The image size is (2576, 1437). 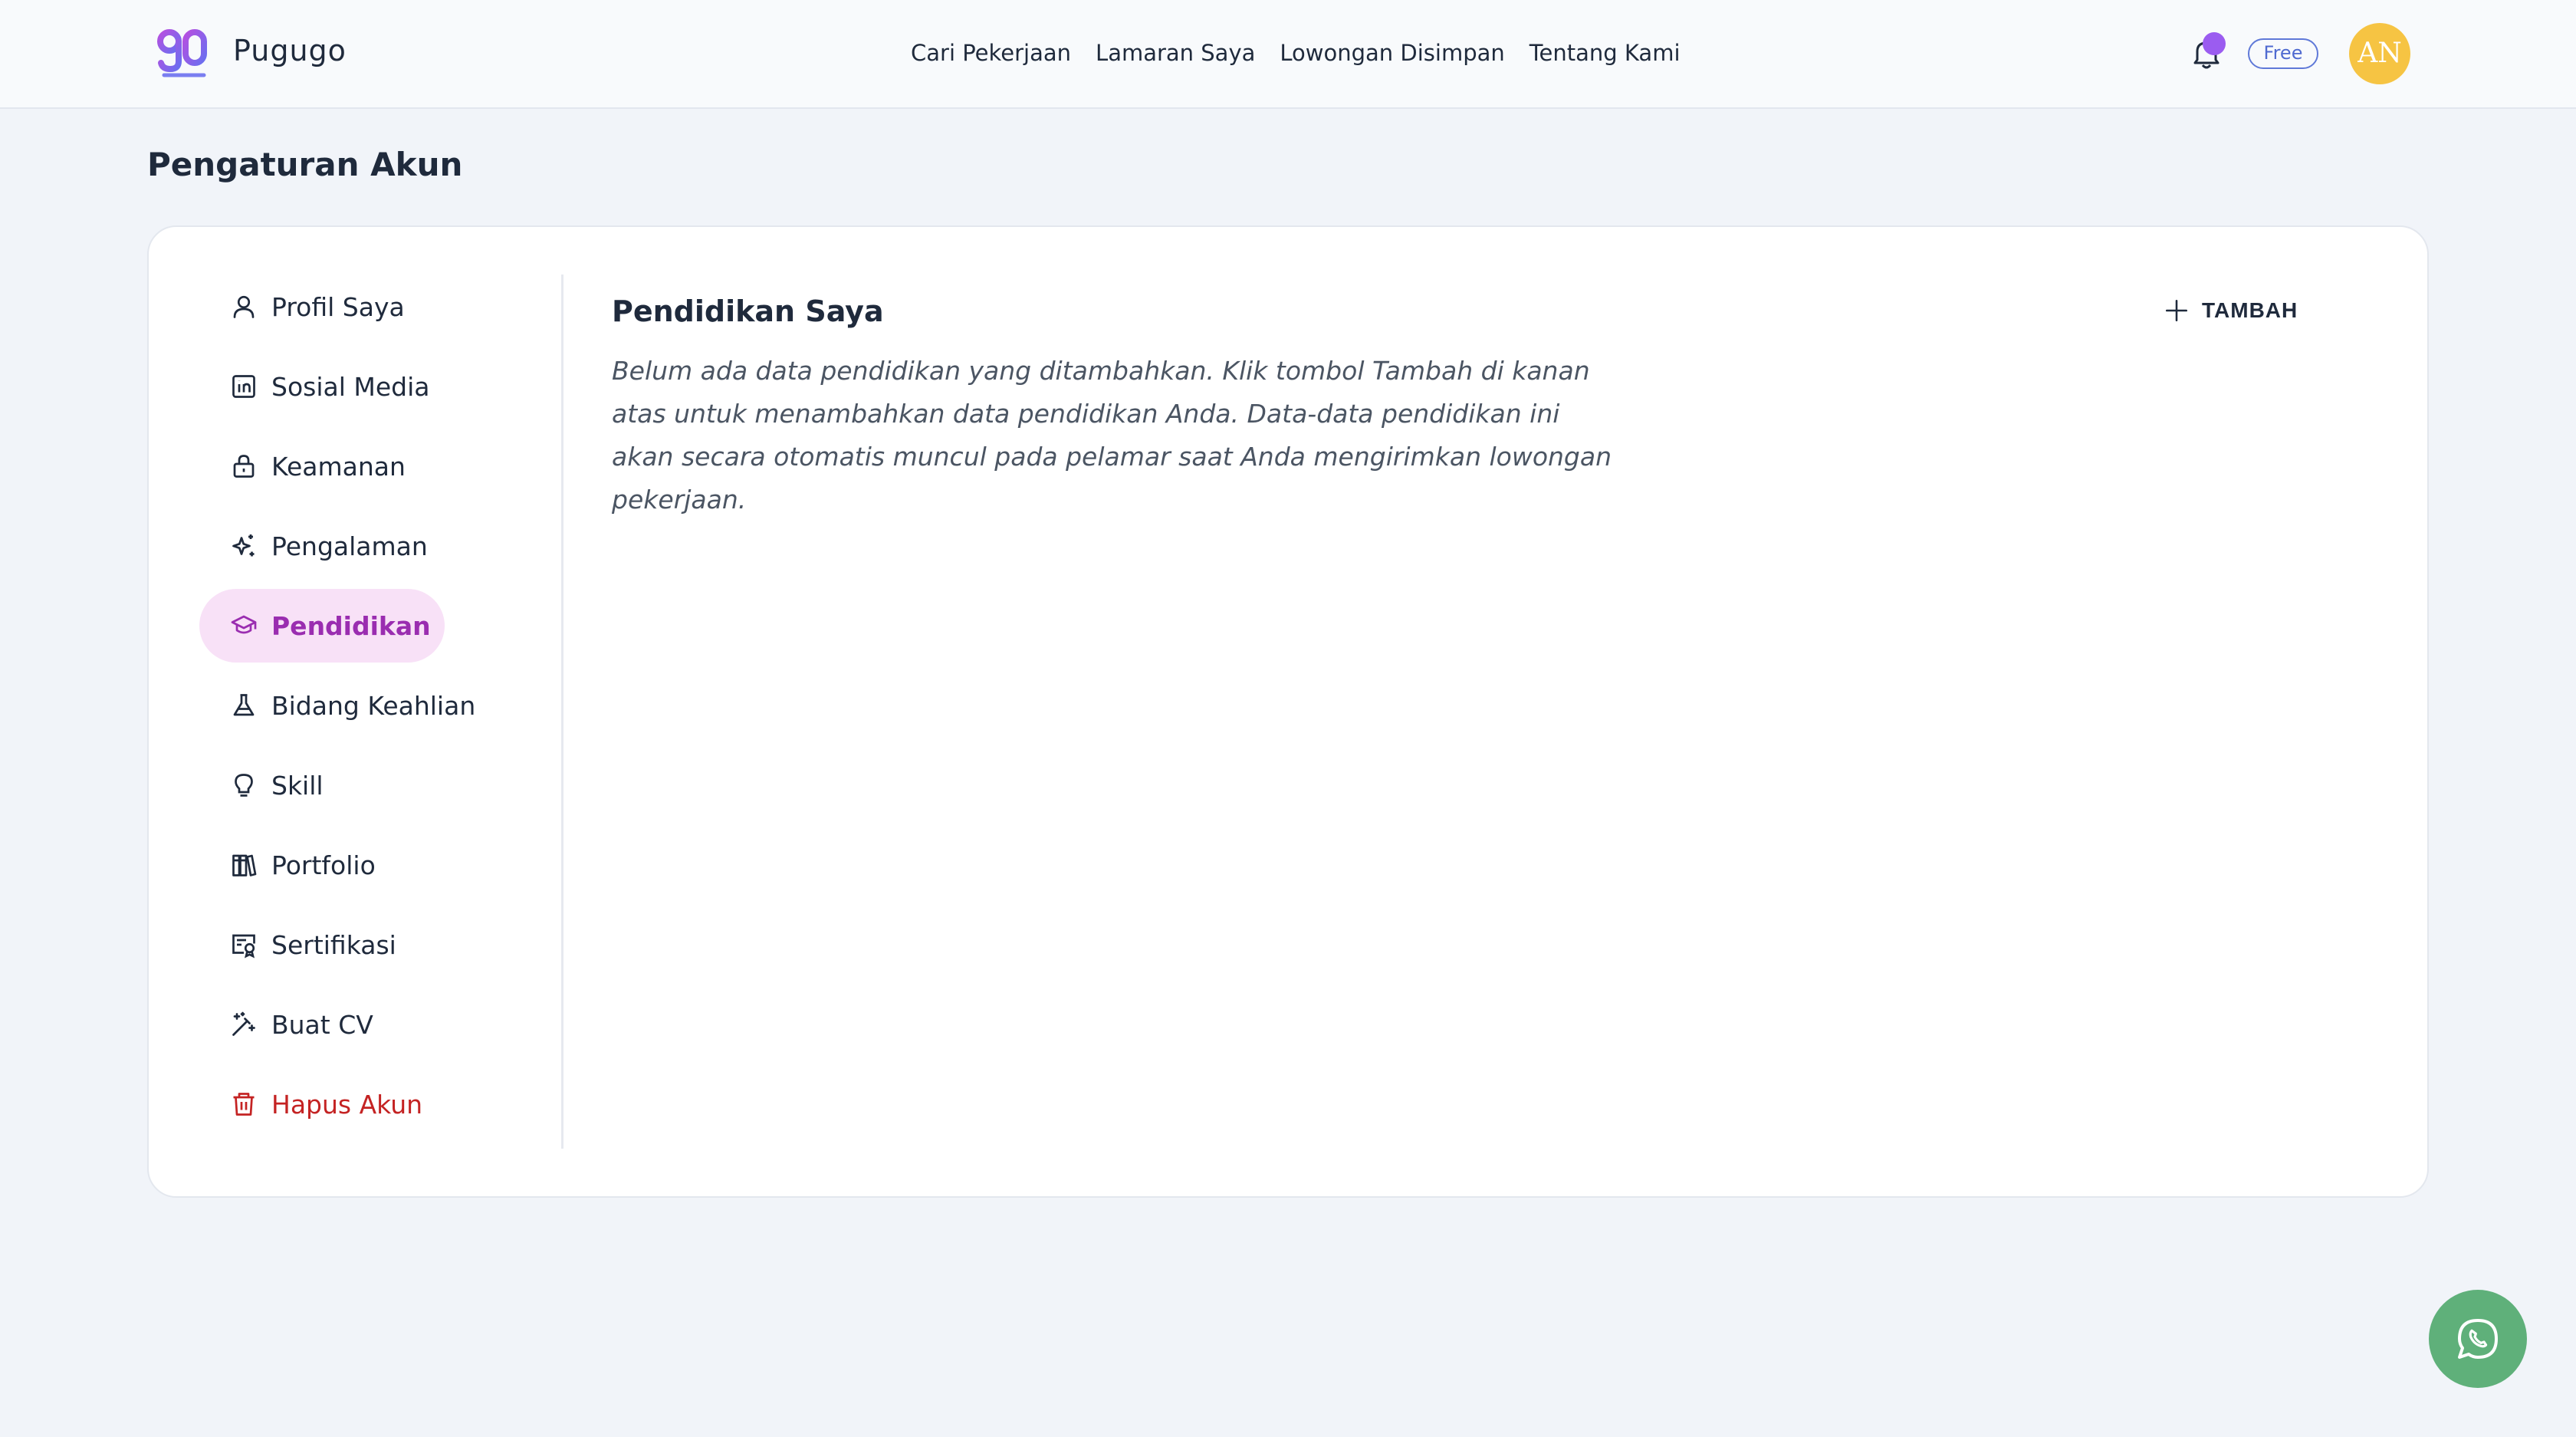 What do you see at coordinates (333, 944) in the screenshot?
I see `sidebar-item-label: Sertifikasi` at bounding box center [333, 944].